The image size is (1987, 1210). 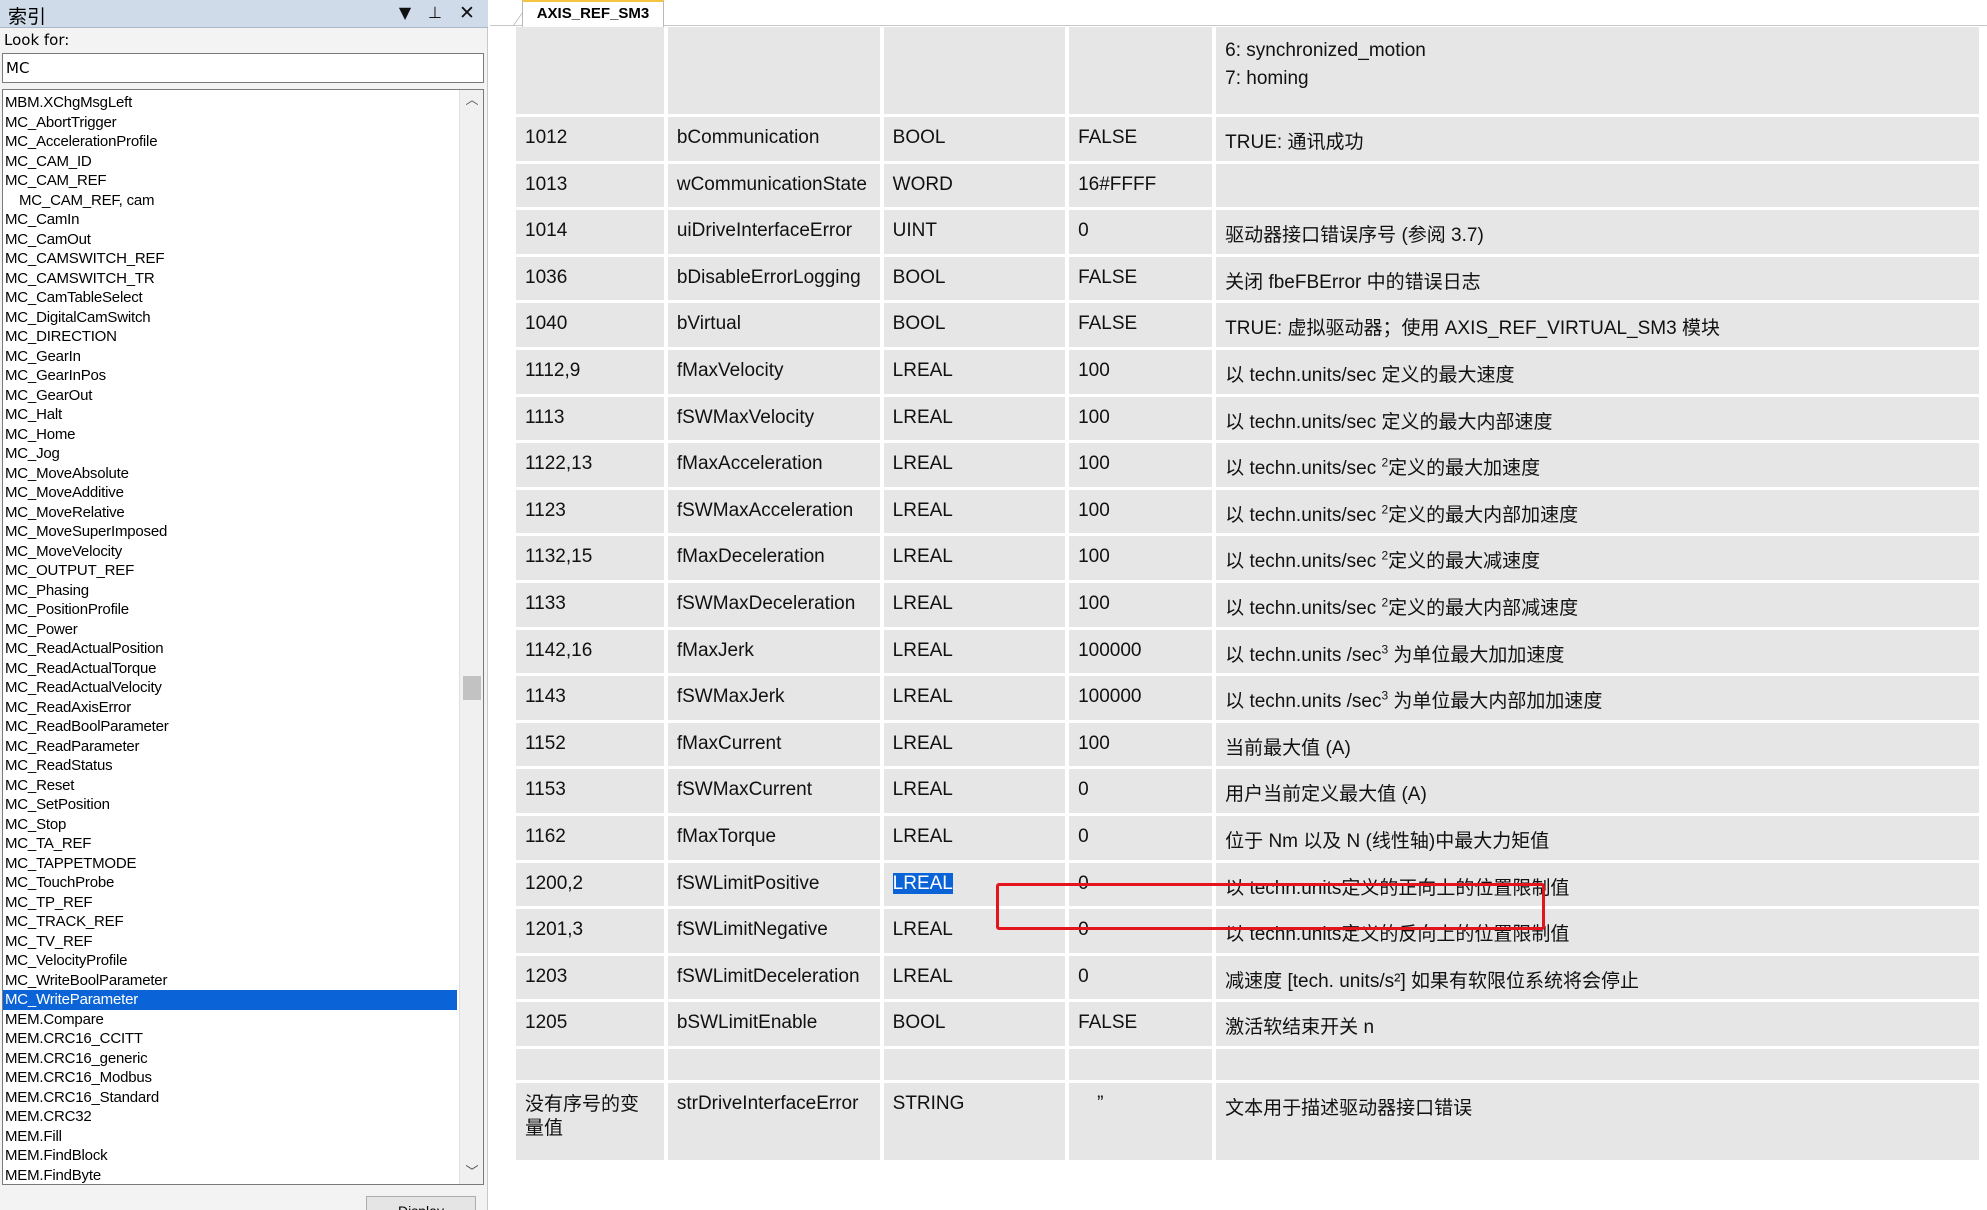 I want to click on index-list-item: MC_MoveAdditive, so click(x=230, y=493).